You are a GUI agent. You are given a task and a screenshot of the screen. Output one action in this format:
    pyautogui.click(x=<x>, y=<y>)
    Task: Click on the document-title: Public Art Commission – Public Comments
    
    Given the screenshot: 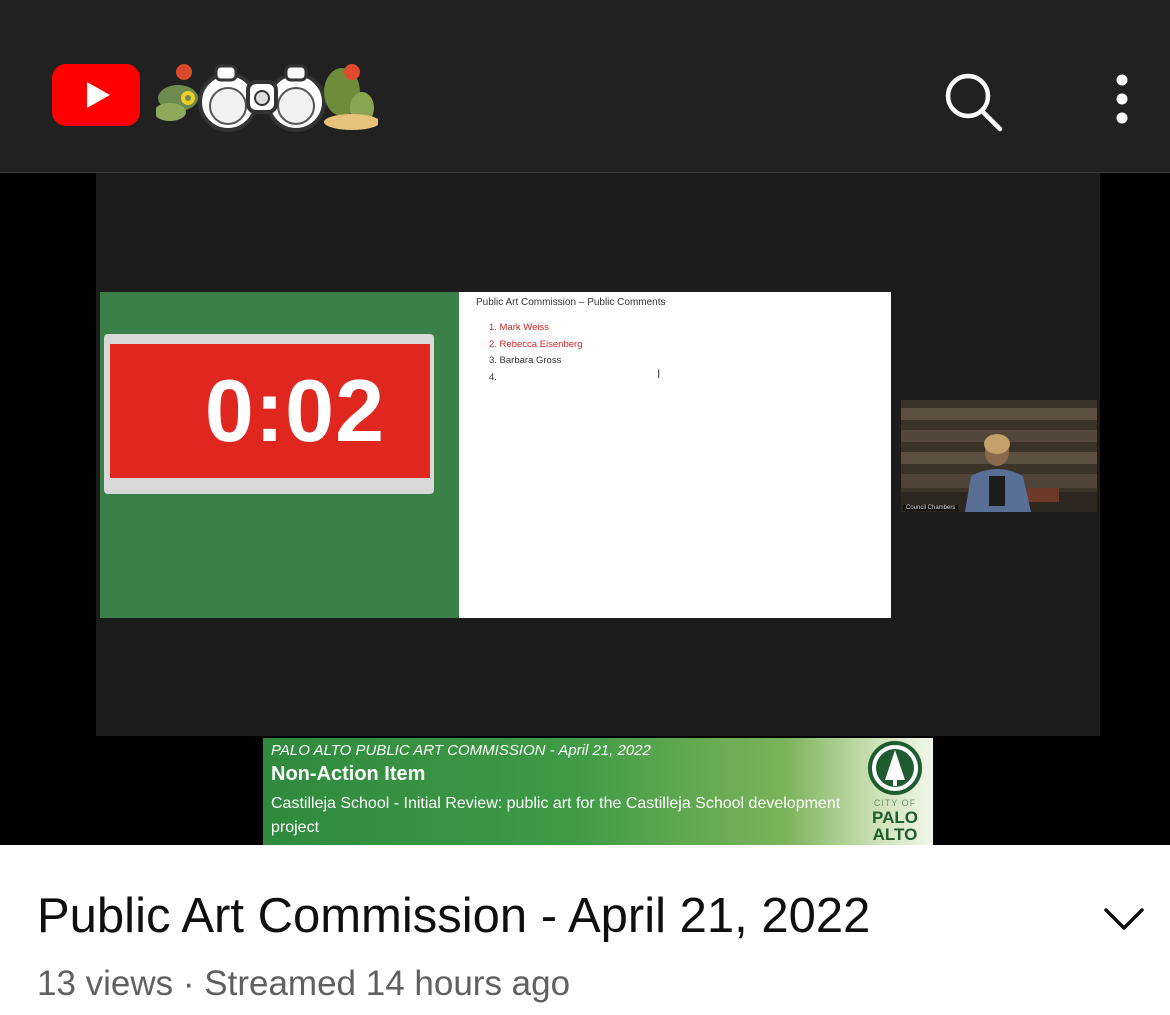 What is the action you would take?
    pyautogui.click(x=571, y=302)
    